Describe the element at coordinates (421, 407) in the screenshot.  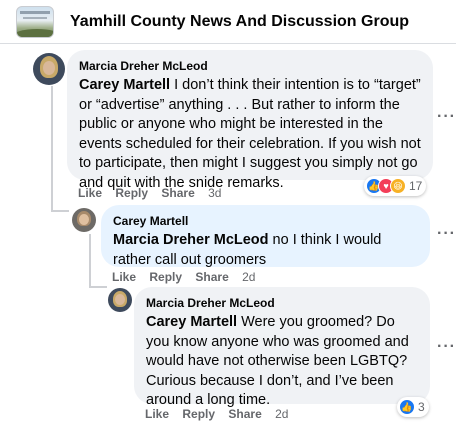
I see `reaction-count: 3` at that location.